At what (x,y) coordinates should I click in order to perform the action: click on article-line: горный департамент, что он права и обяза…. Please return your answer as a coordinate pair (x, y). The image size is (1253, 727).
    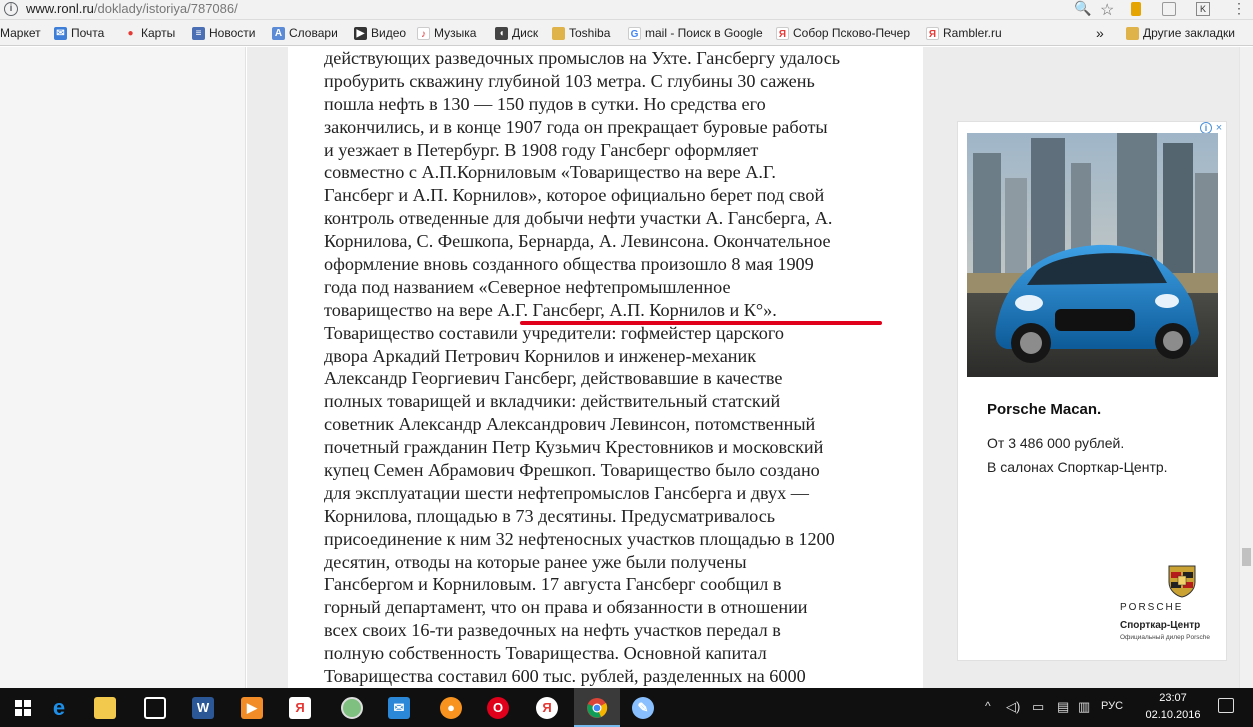
    Looking at the image, I should click on (566, 607).